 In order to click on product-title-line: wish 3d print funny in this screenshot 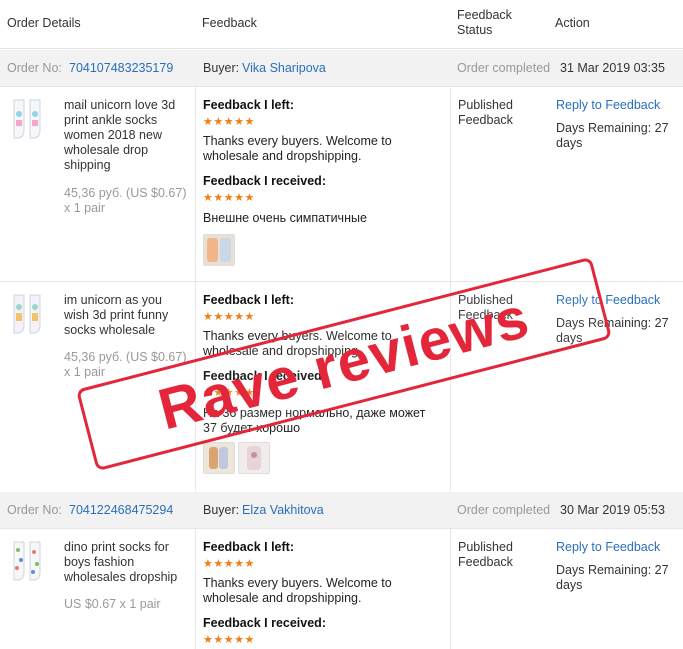, I will do `click(116, 315)`.